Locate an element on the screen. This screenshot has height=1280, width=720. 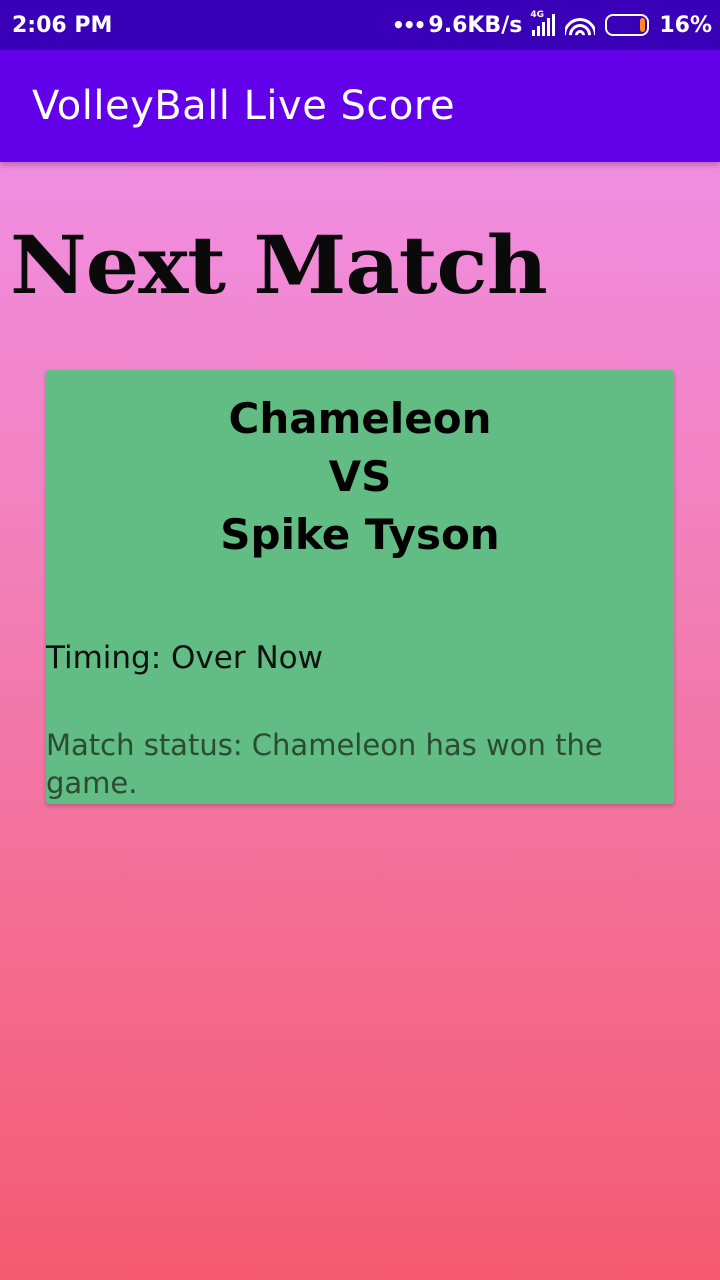
network-speed: ••• 9.6KB/s is located at coordinates (457, 25).